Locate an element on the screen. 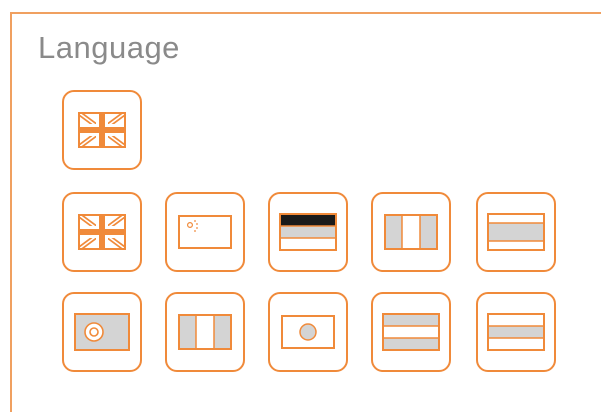 The height and width of the screenshot is (412, 601). germany-flag-icon is located at coordinates (308, 232).